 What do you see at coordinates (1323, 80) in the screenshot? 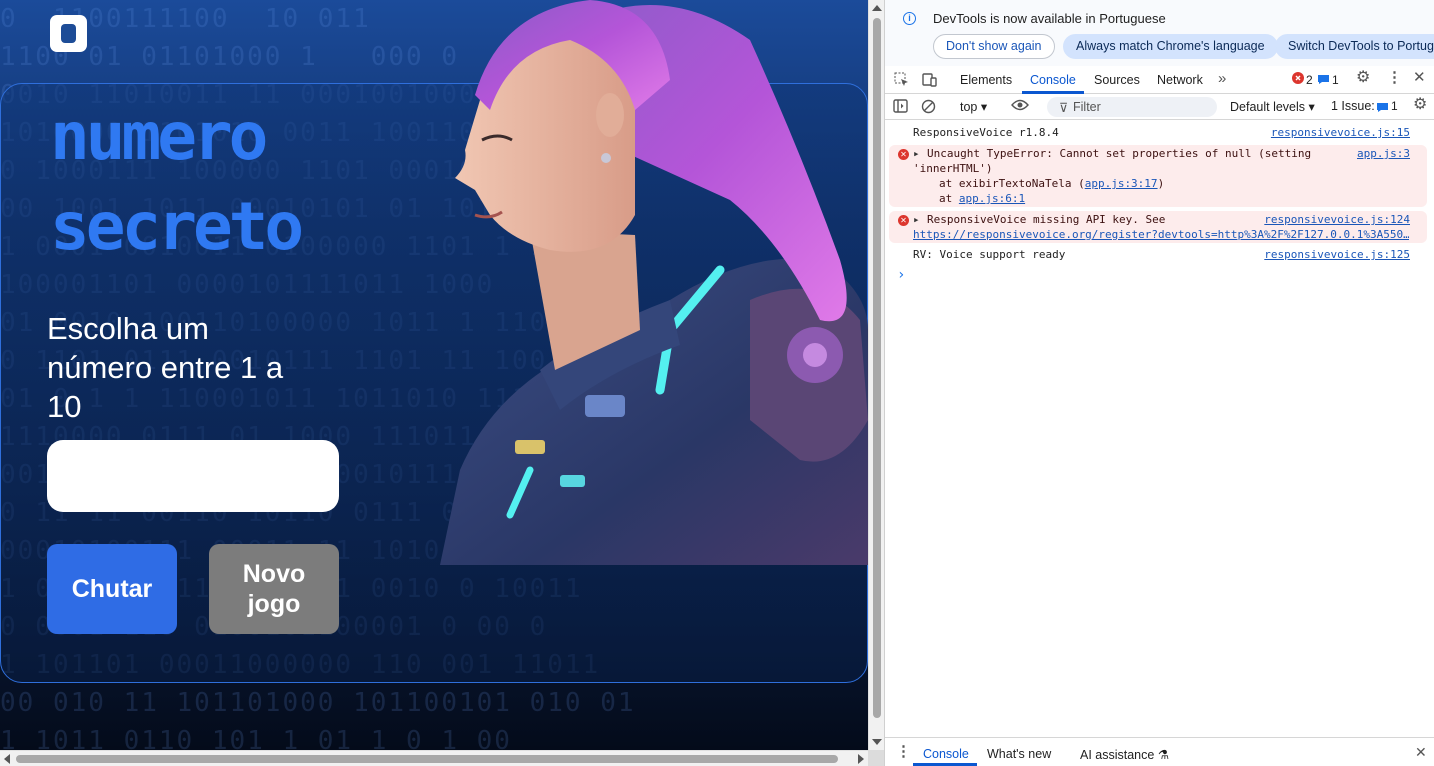
I see `message-count-icon` at bounding box center [1323, 80].